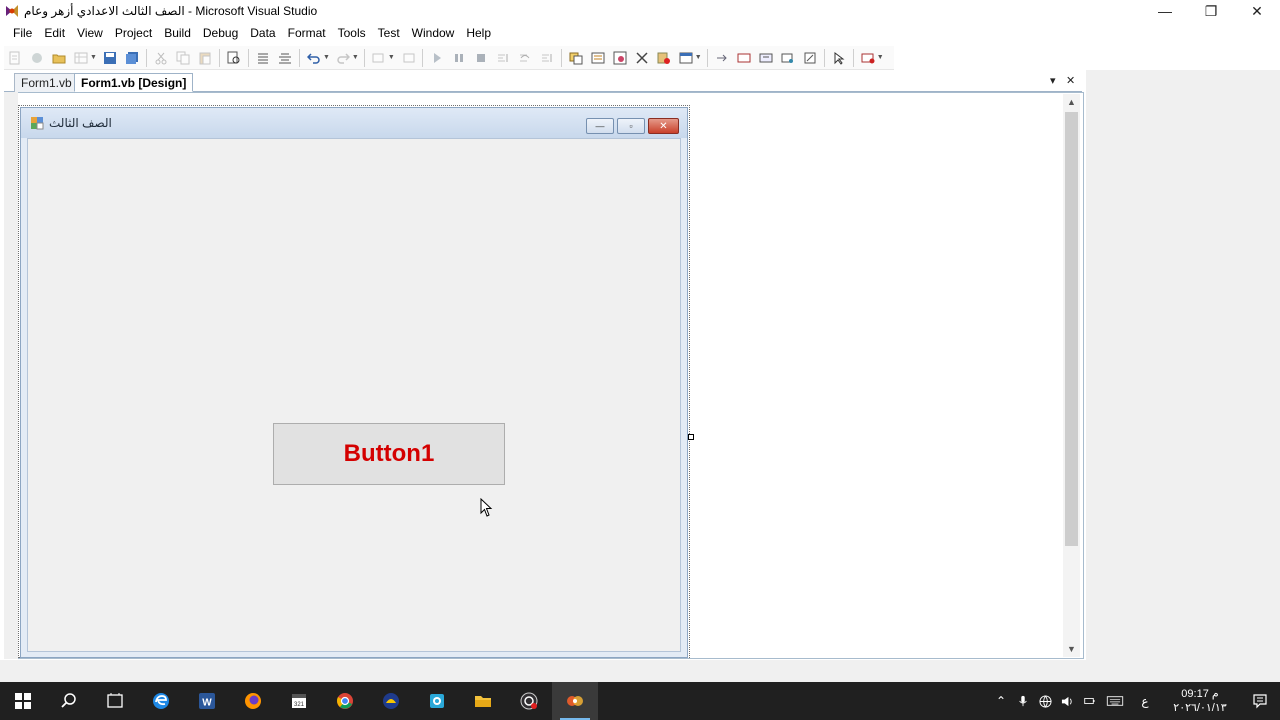 The image size is (1280, 720). Describe the element at coordinates (177, 33) in the screenshot. I see `menu-build: Build` at that location.